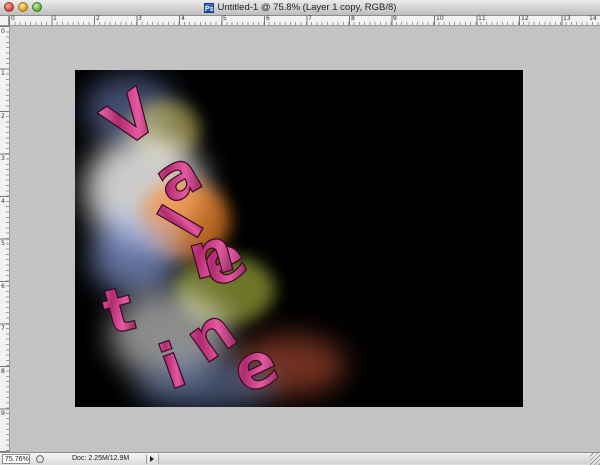 The width and height of the screenshot is (600, 465). Describe the element at coordinates (593, 18) in the screenshot. I see `ruler-label: 14` at that location.